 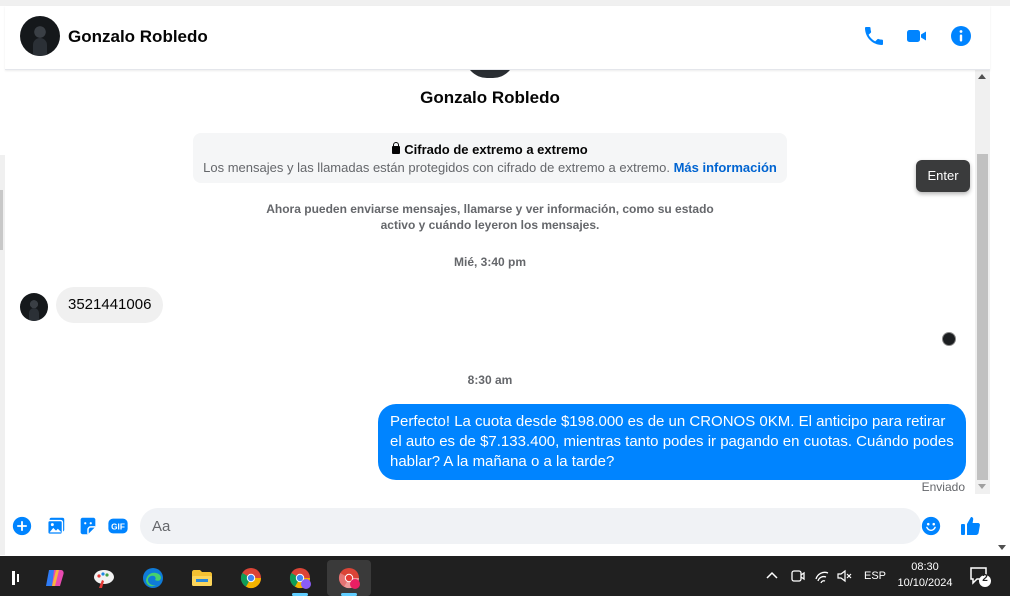 I want to click on add-circle-icon, so click(x=22, y=526).